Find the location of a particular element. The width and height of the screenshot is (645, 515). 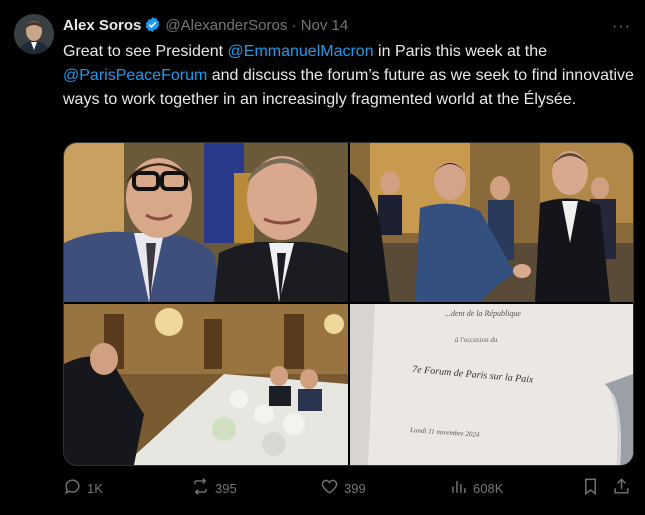

menu-card-line-2: à l'occasion du is located at coordinates (476, 340).